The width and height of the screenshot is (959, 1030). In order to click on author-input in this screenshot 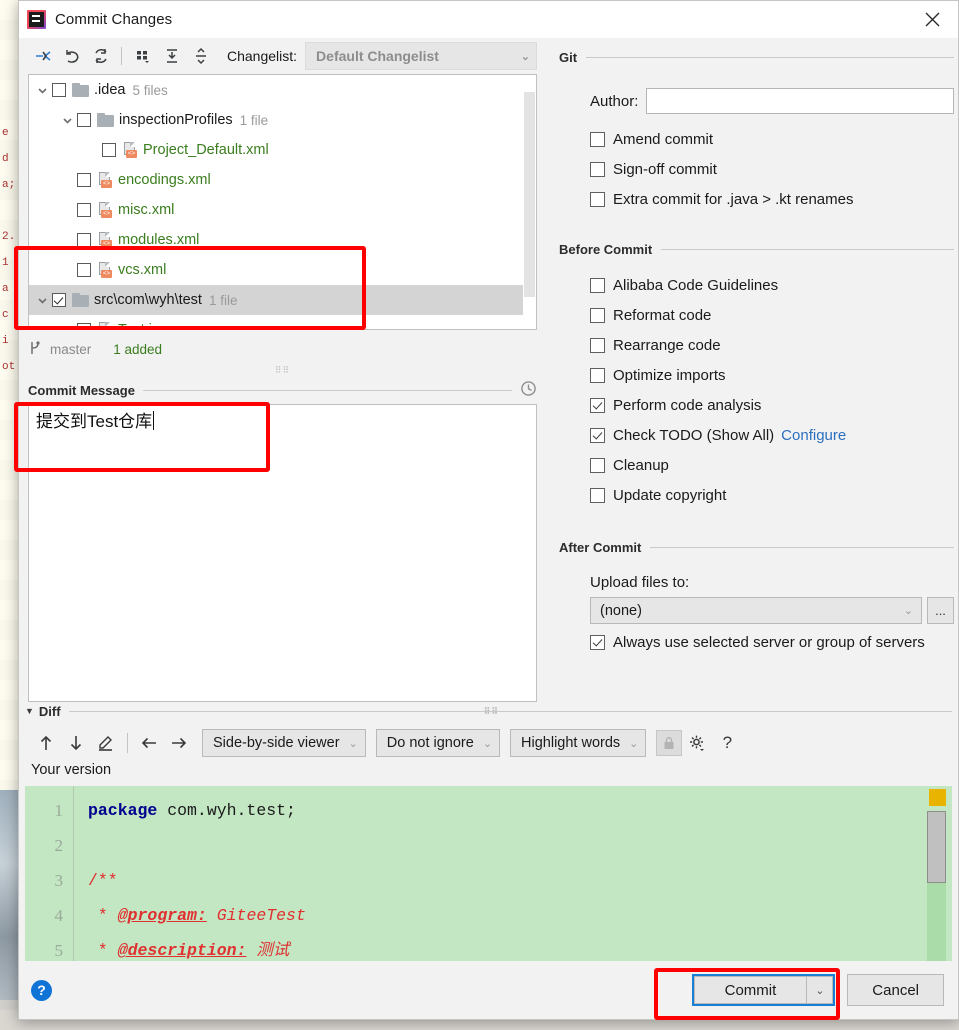, I will do `click(800, 101)`.